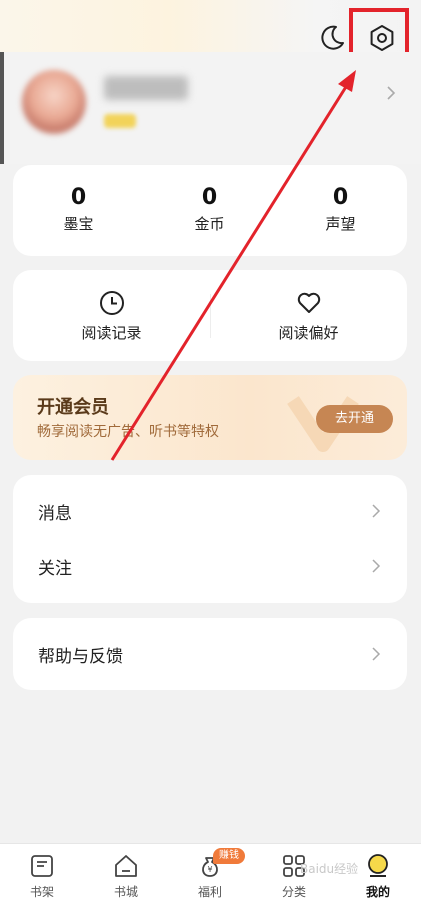  I want to click on reading-card: 阅读记录 阅读偏好, so click(210, 315).